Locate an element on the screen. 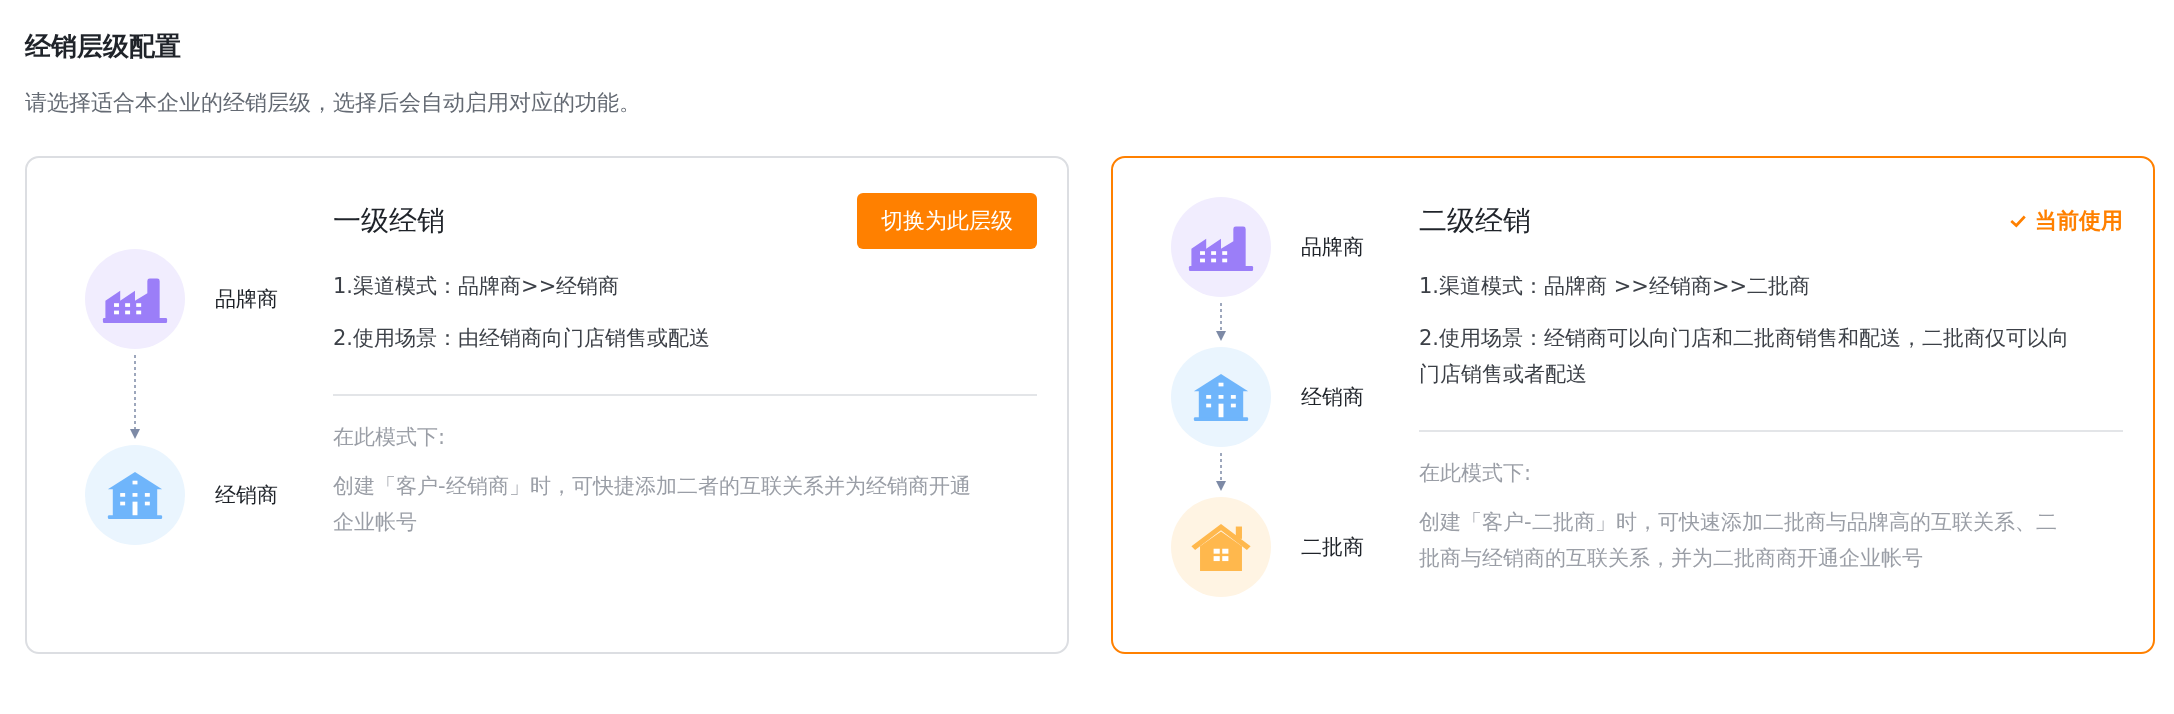 Image resolution: width=2174 pixels, height=714 pixels. feature-text: 2.使用场景：经销商可以向门店和二批商销售和配送，二批商仅可以向门店销售或者配送 is located at coordinates (1745, 356).